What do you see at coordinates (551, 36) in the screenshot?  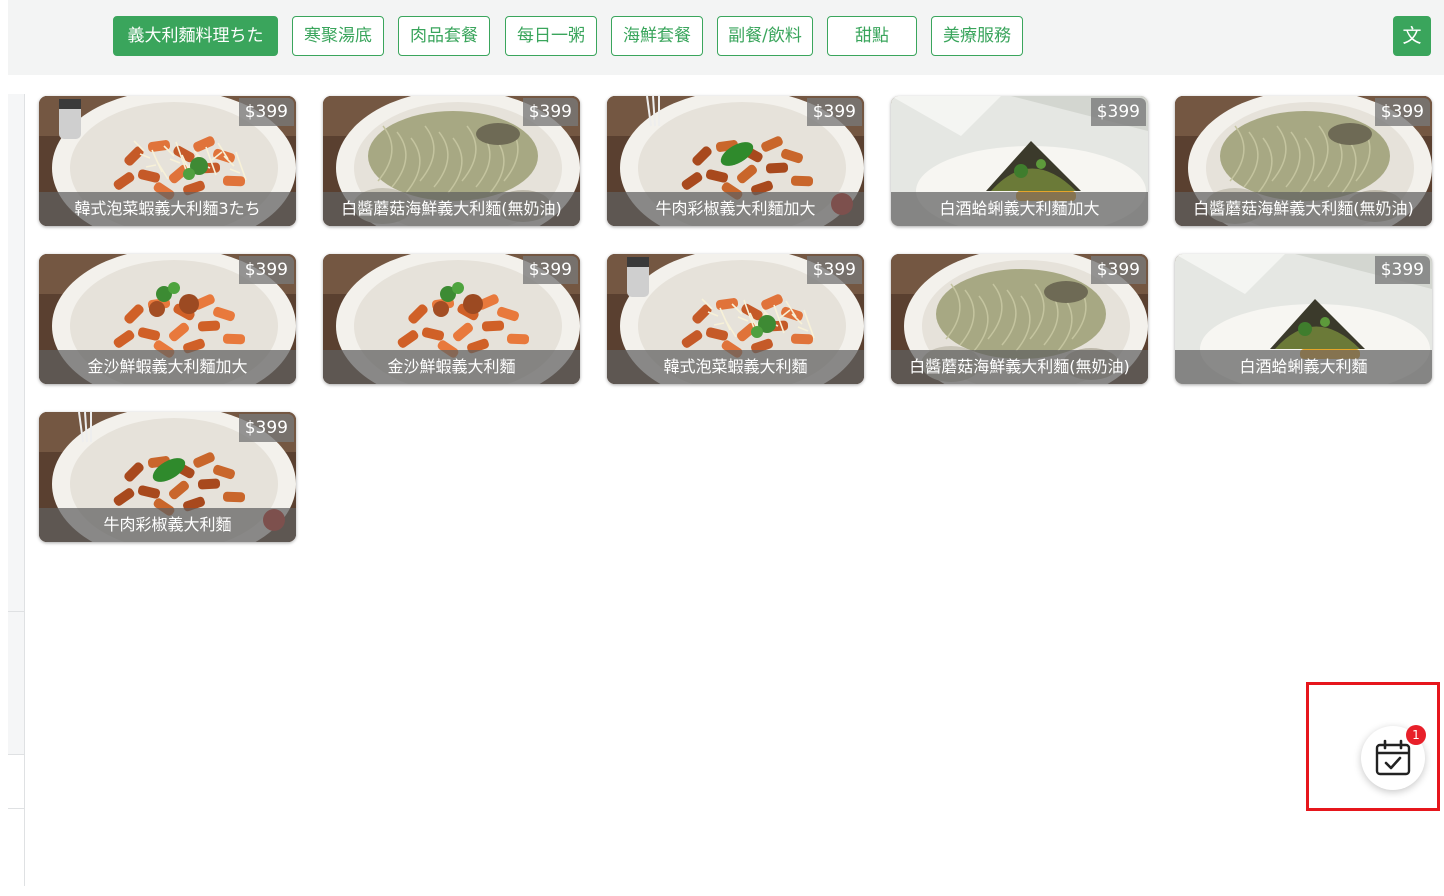 I see `category-tab: 每日一粥` at bounding box center [551, 36].